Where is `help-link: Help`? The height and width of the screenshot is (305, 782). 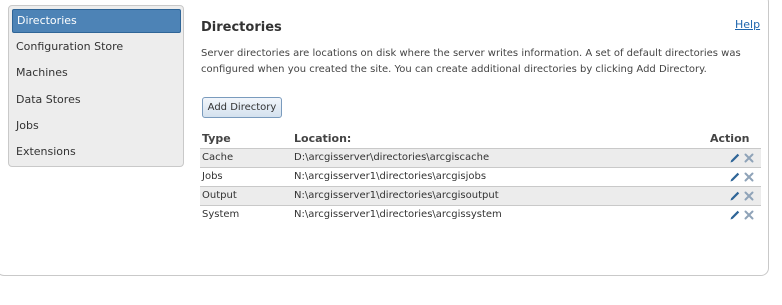 help-link: Help is located at coordinates (747, 24).